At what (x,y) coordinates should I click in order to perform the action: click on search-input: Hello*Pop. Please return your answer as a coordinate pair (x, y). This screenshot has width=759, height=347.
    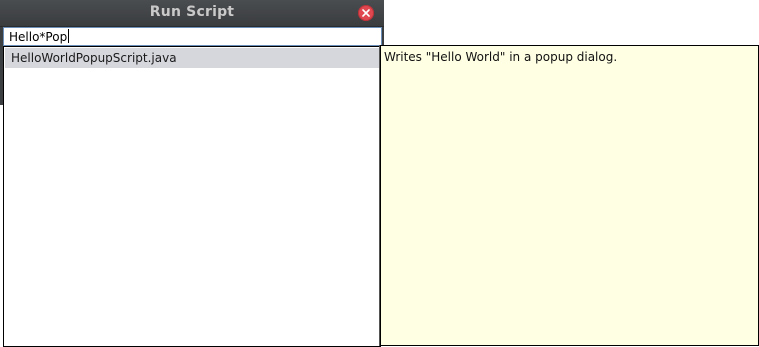
    Looking at the image, I should click on (39, 36).